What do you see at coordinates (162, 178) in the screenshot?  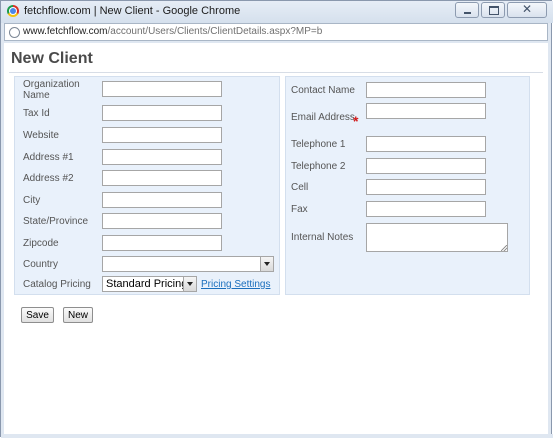 I see `address2-input` at bounding box center [162, 178].